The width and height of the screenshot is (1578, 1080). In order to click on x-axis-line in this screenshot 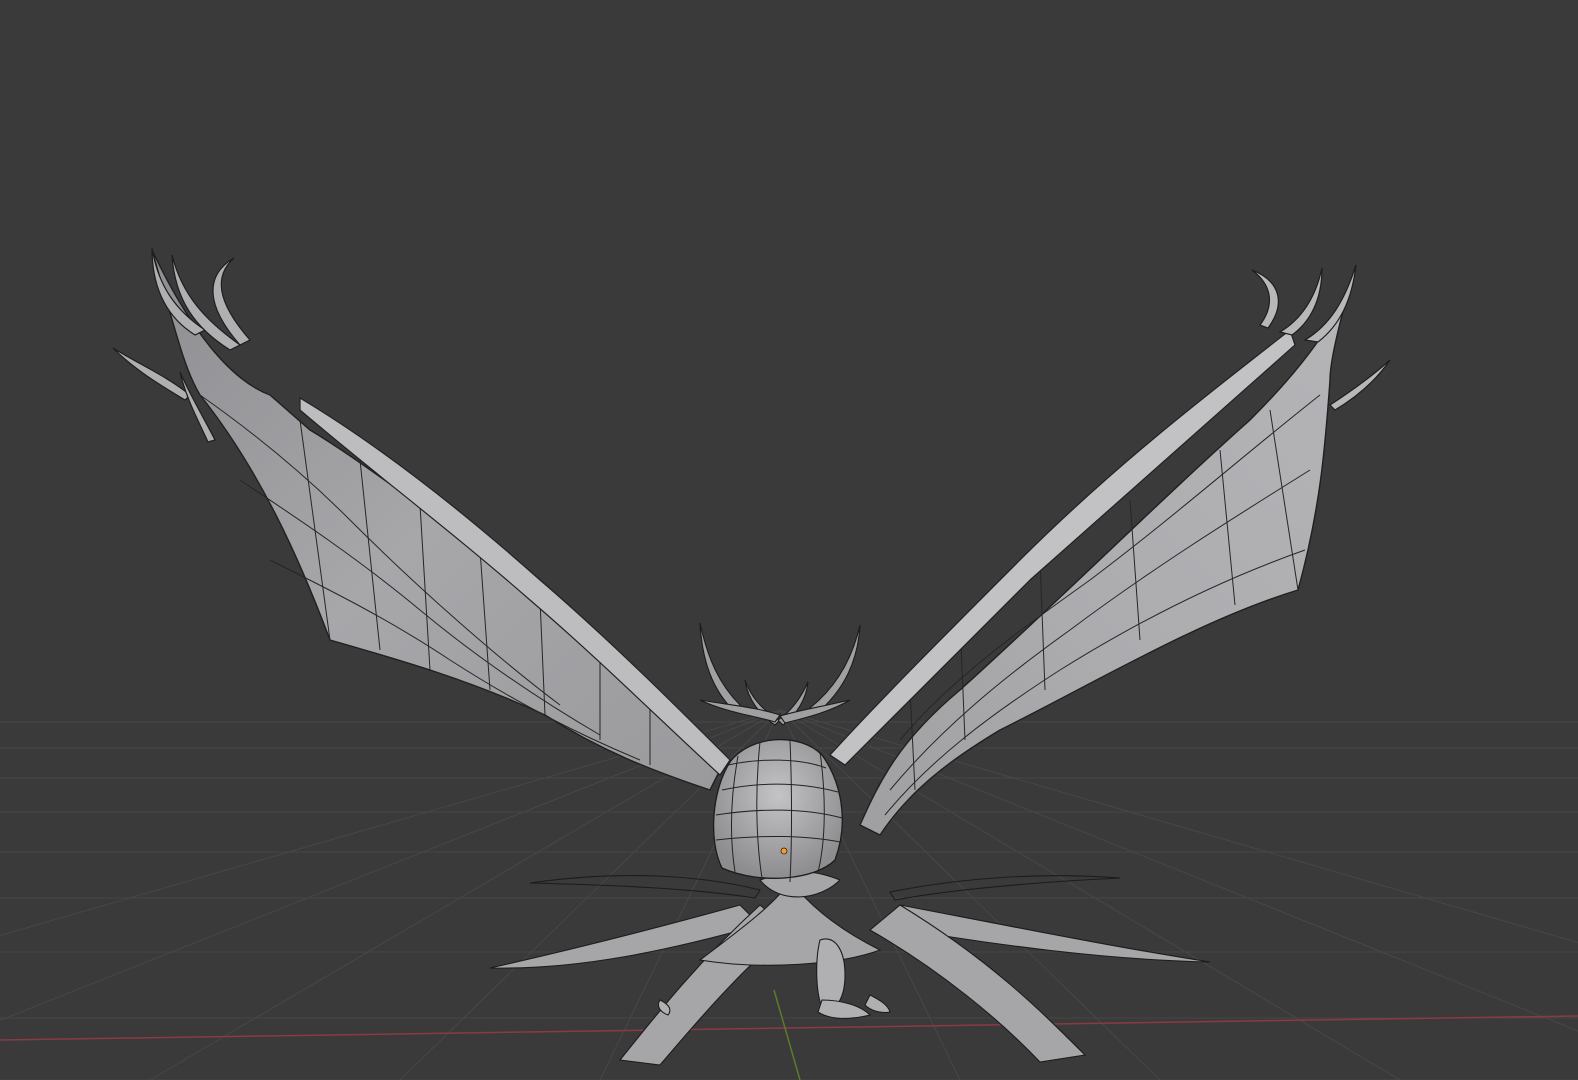, I will do `click(789, 1028)`.